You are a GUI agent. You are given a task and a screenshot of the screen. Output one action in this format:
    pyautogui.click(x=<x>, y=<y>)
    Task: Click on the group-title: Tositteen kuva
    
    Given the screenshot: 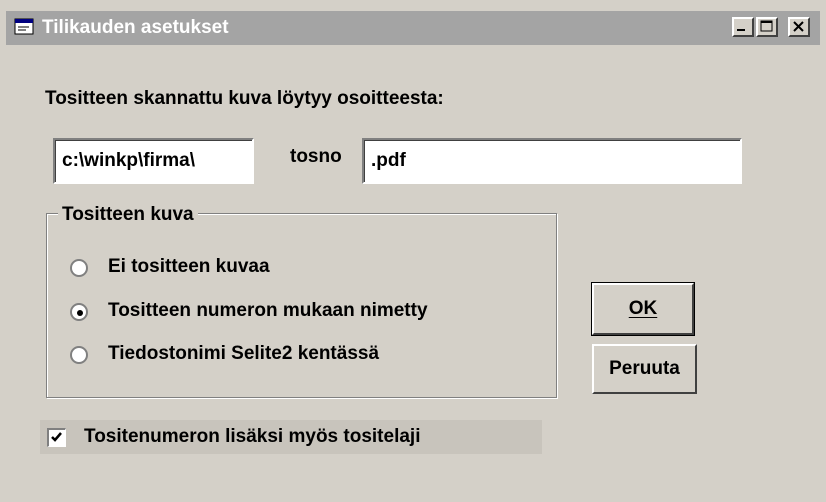 What is the action you would take?
    pyautogui.click(x=128, y=215)
    